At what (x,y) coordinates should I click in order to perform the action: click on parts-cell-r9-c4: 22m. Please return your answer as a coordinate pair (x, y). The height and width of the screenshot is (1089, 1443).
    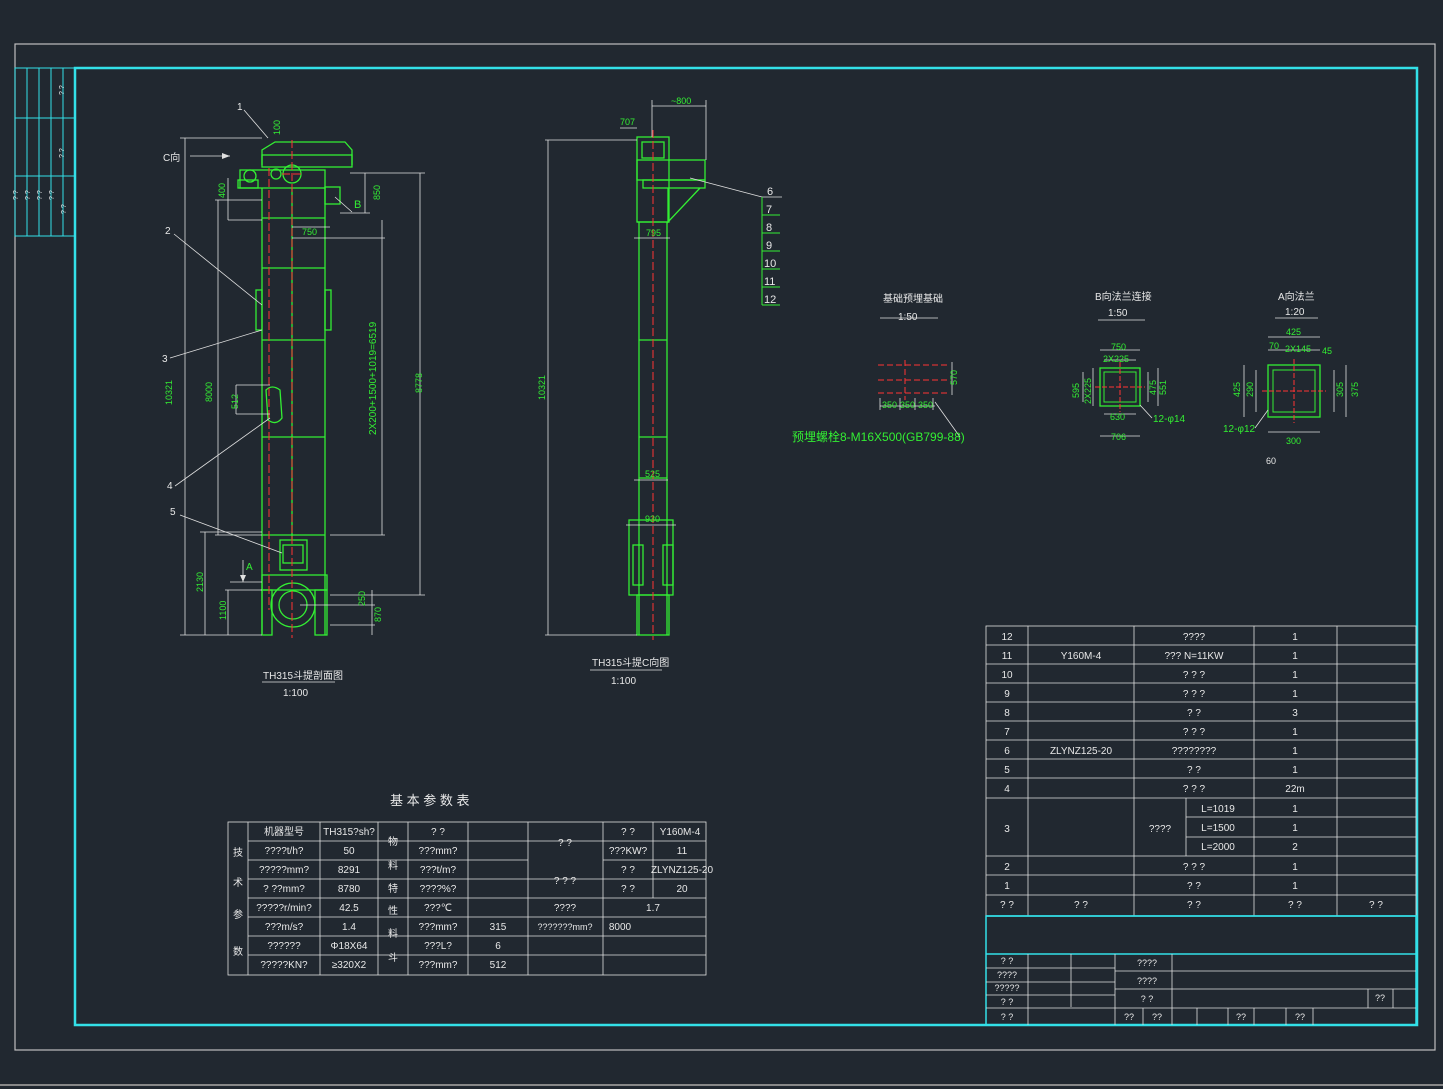
    Looking at the image, I should click on (1294, 789).